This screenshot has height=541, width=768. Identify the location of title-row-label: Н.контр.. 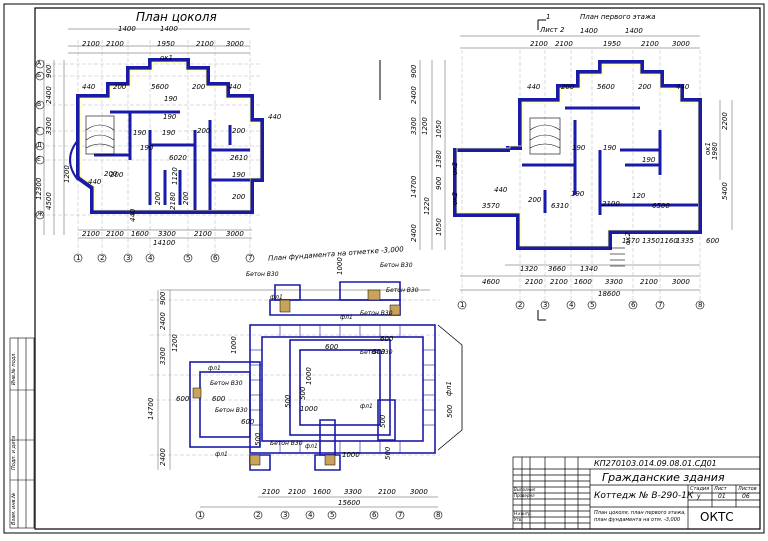
(523, 513).